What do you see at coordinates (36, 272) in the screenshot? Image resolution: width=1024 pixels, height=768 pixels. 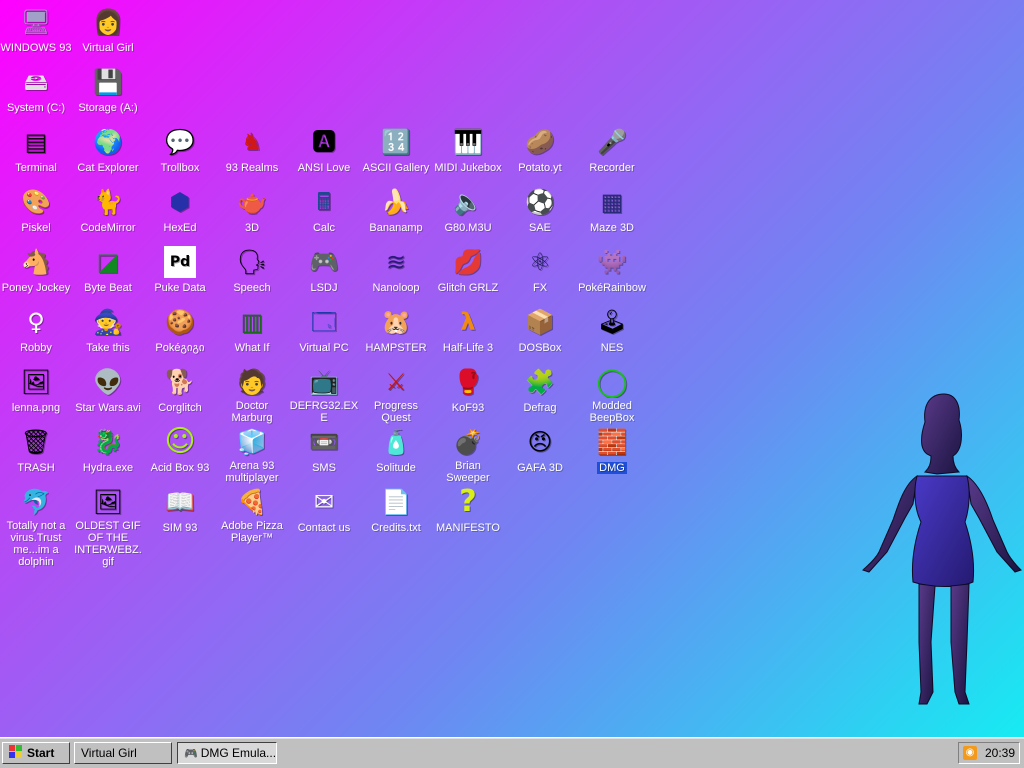 I see `desktop-icon-poney-jockey: 🐴 Poney Jockey` at bounding box center [36, 272].